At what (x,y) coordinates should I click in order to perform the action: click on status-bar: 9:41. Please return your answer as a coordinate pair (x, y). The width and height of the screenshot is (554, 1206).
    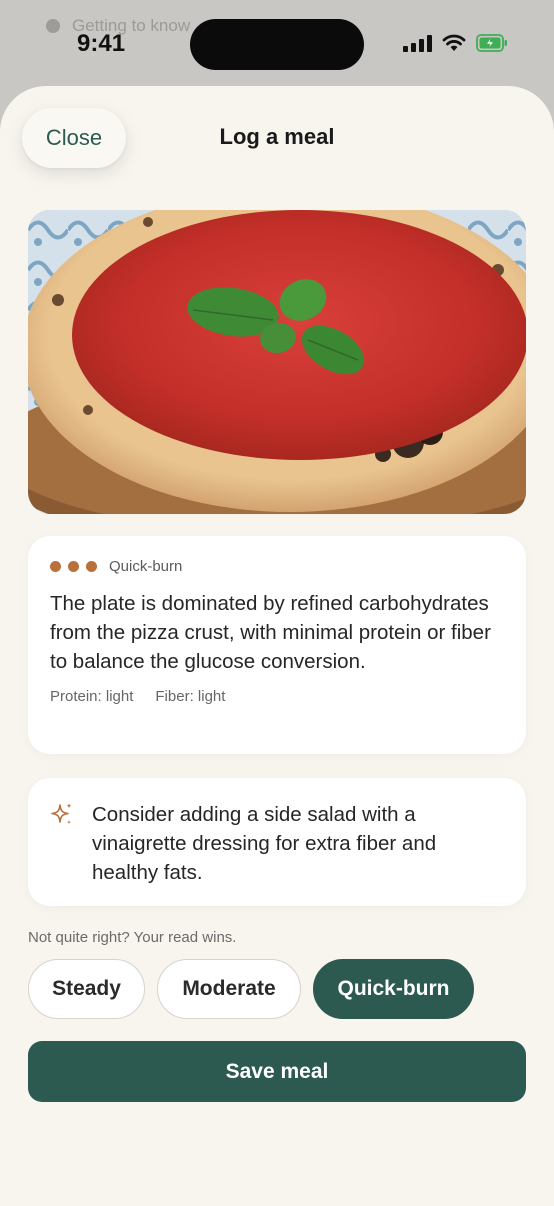
    Looking at the image, I should click on (277, 40).